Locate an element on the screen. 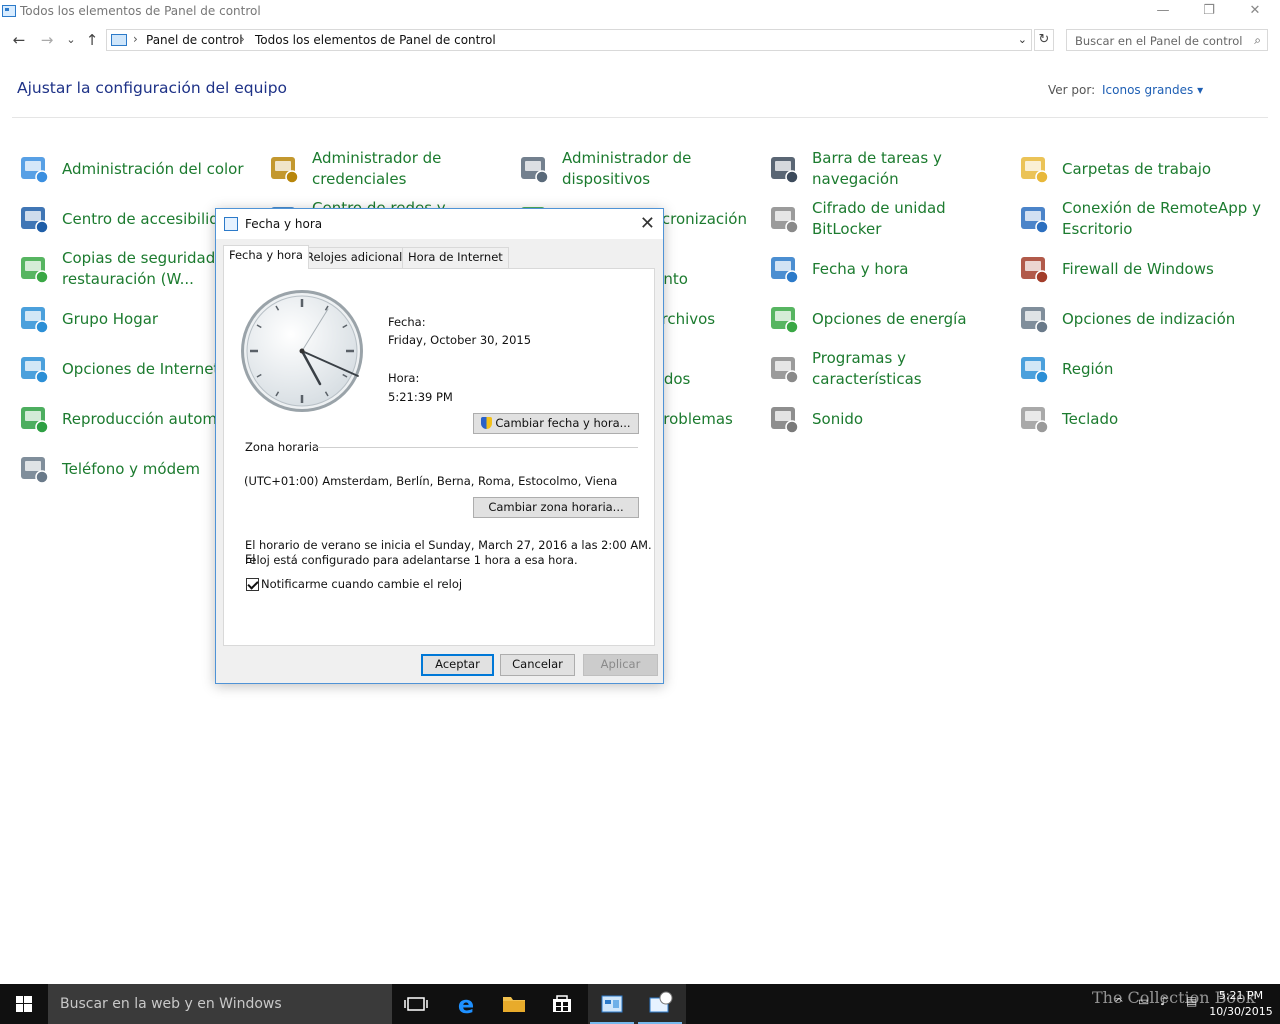 This screenshot has width=1280, height=1024. taskbar: e is located at coordinates (640, 1004).